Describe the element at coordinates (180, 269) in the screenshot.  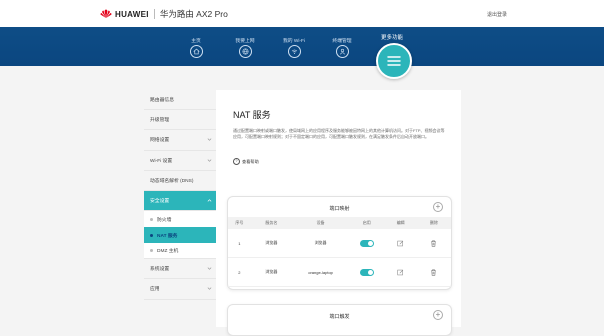
I see `sidebar-item-system: 系统设置` at that location.